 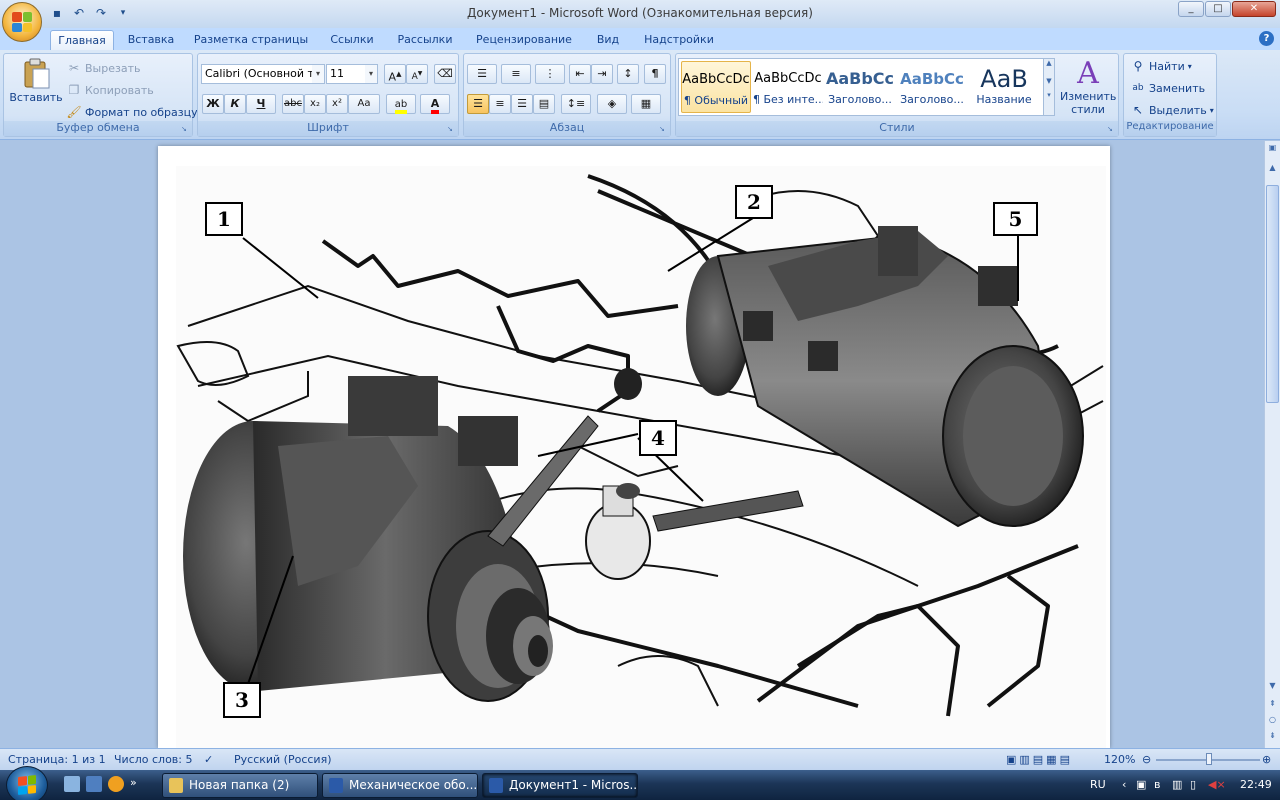 What do you see at coordinates (235, 104) in the screenshot?
I see `italic-button: К` at bounding box center [235, 104].